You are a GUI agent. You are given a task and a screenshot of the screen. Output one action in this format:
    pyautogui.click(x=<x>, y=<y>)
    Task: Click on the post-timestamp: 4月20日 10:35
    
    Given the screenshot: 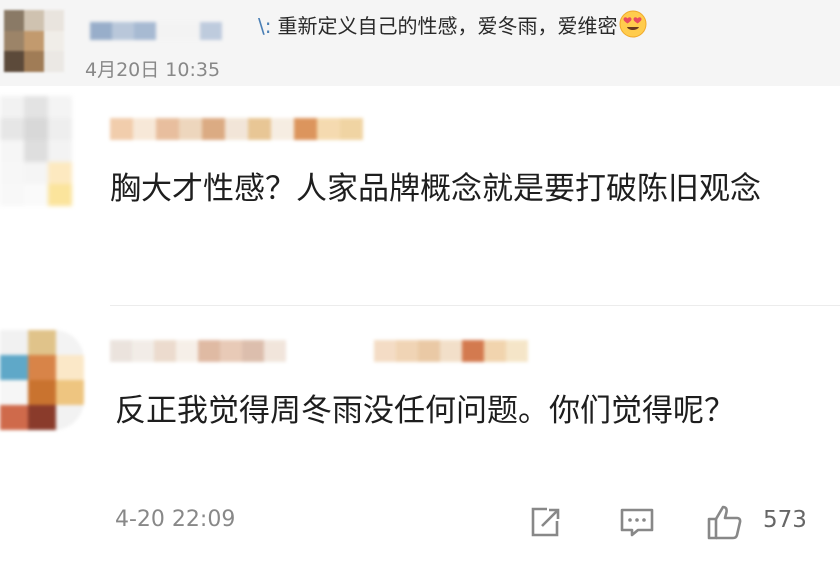 What is the action you would take?
    pyautogui.click(x=153, y=70)
    